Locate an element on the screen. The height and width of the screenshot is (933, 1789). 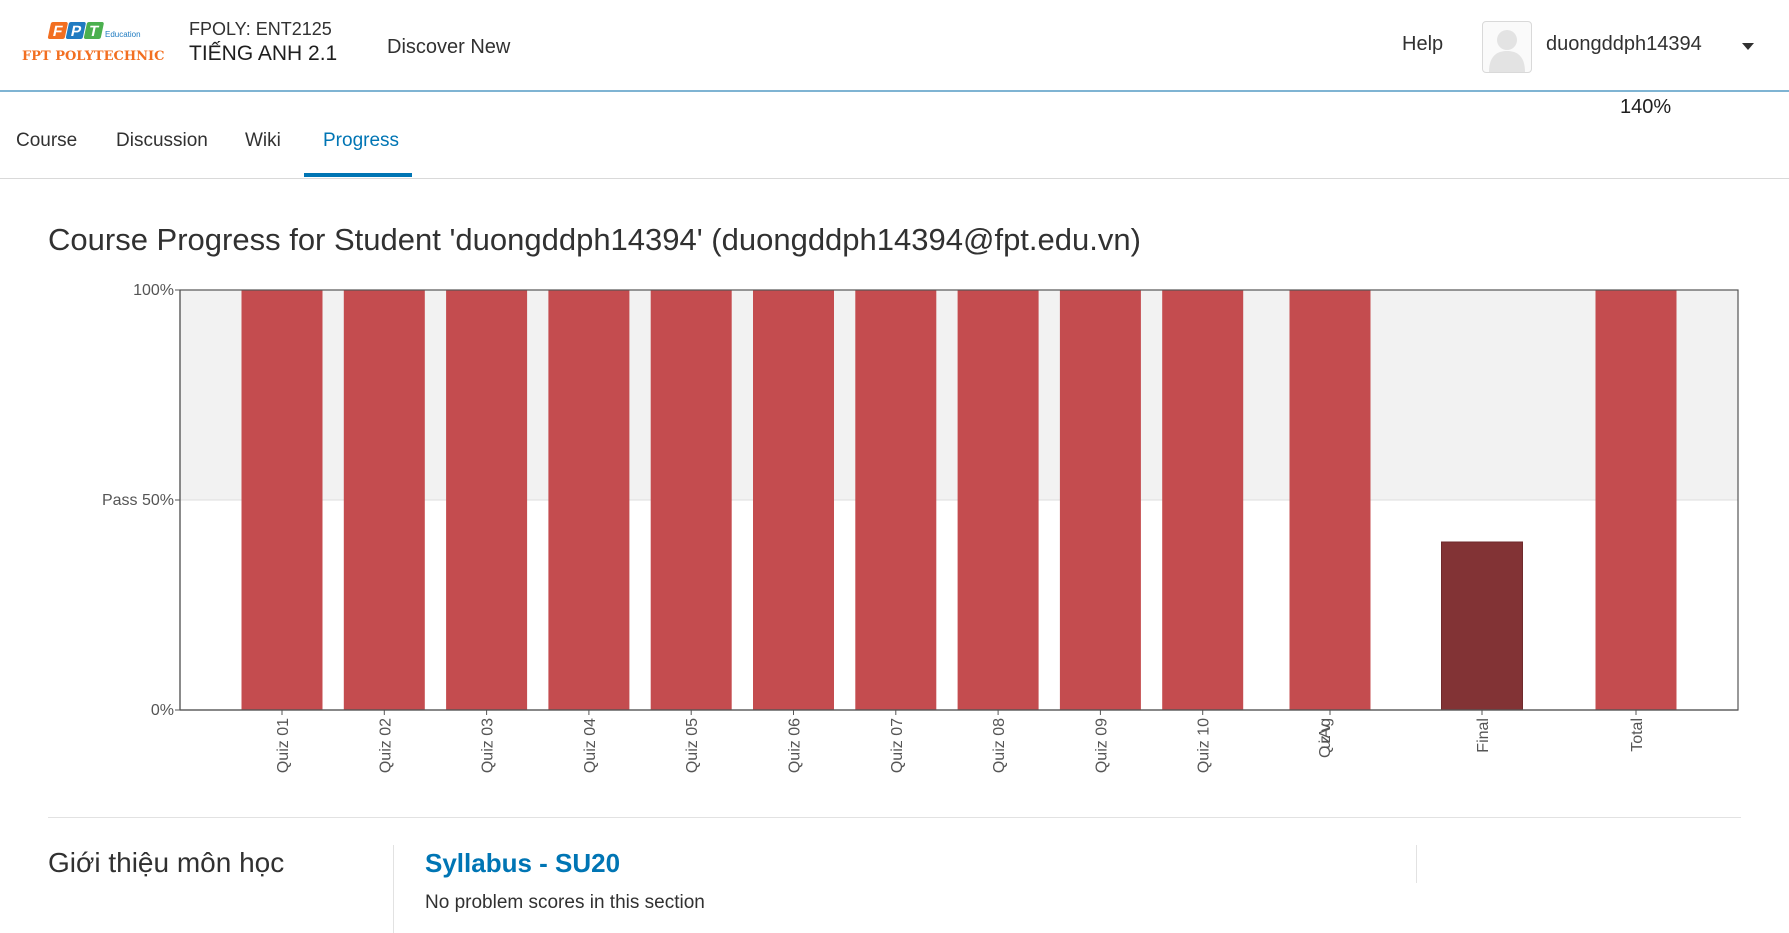
fpt-polytechnic-logo: F P T Education FPT POLYTECHNIC is located at coordinates (92, 45).